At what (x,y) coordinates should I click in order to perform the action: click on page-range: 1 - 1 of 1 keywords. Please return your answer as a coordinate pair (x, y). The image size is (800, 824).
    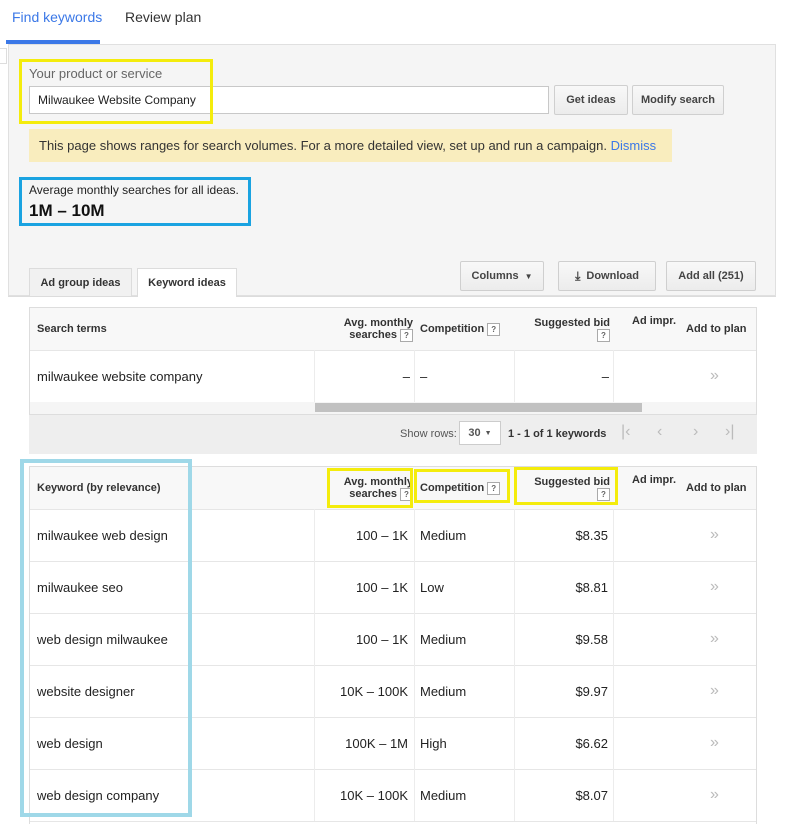
    Looking at the image, I should click on (557, 434).